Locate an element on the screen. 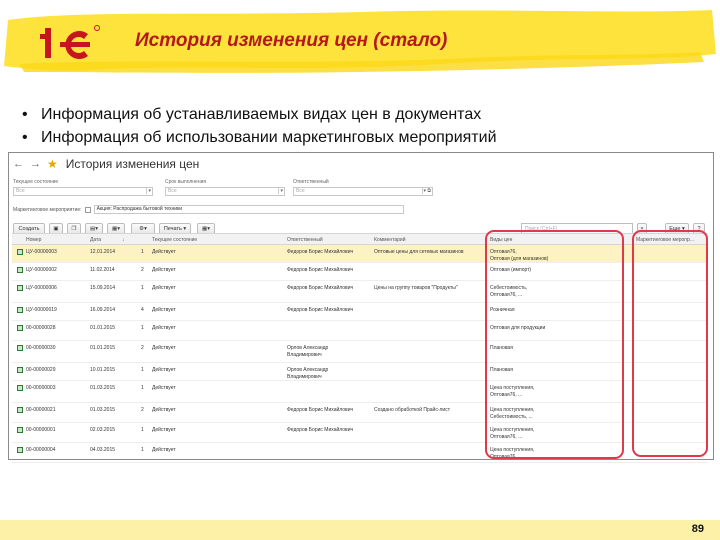  marketing-column-highlight is located at coordinates (670, 343).